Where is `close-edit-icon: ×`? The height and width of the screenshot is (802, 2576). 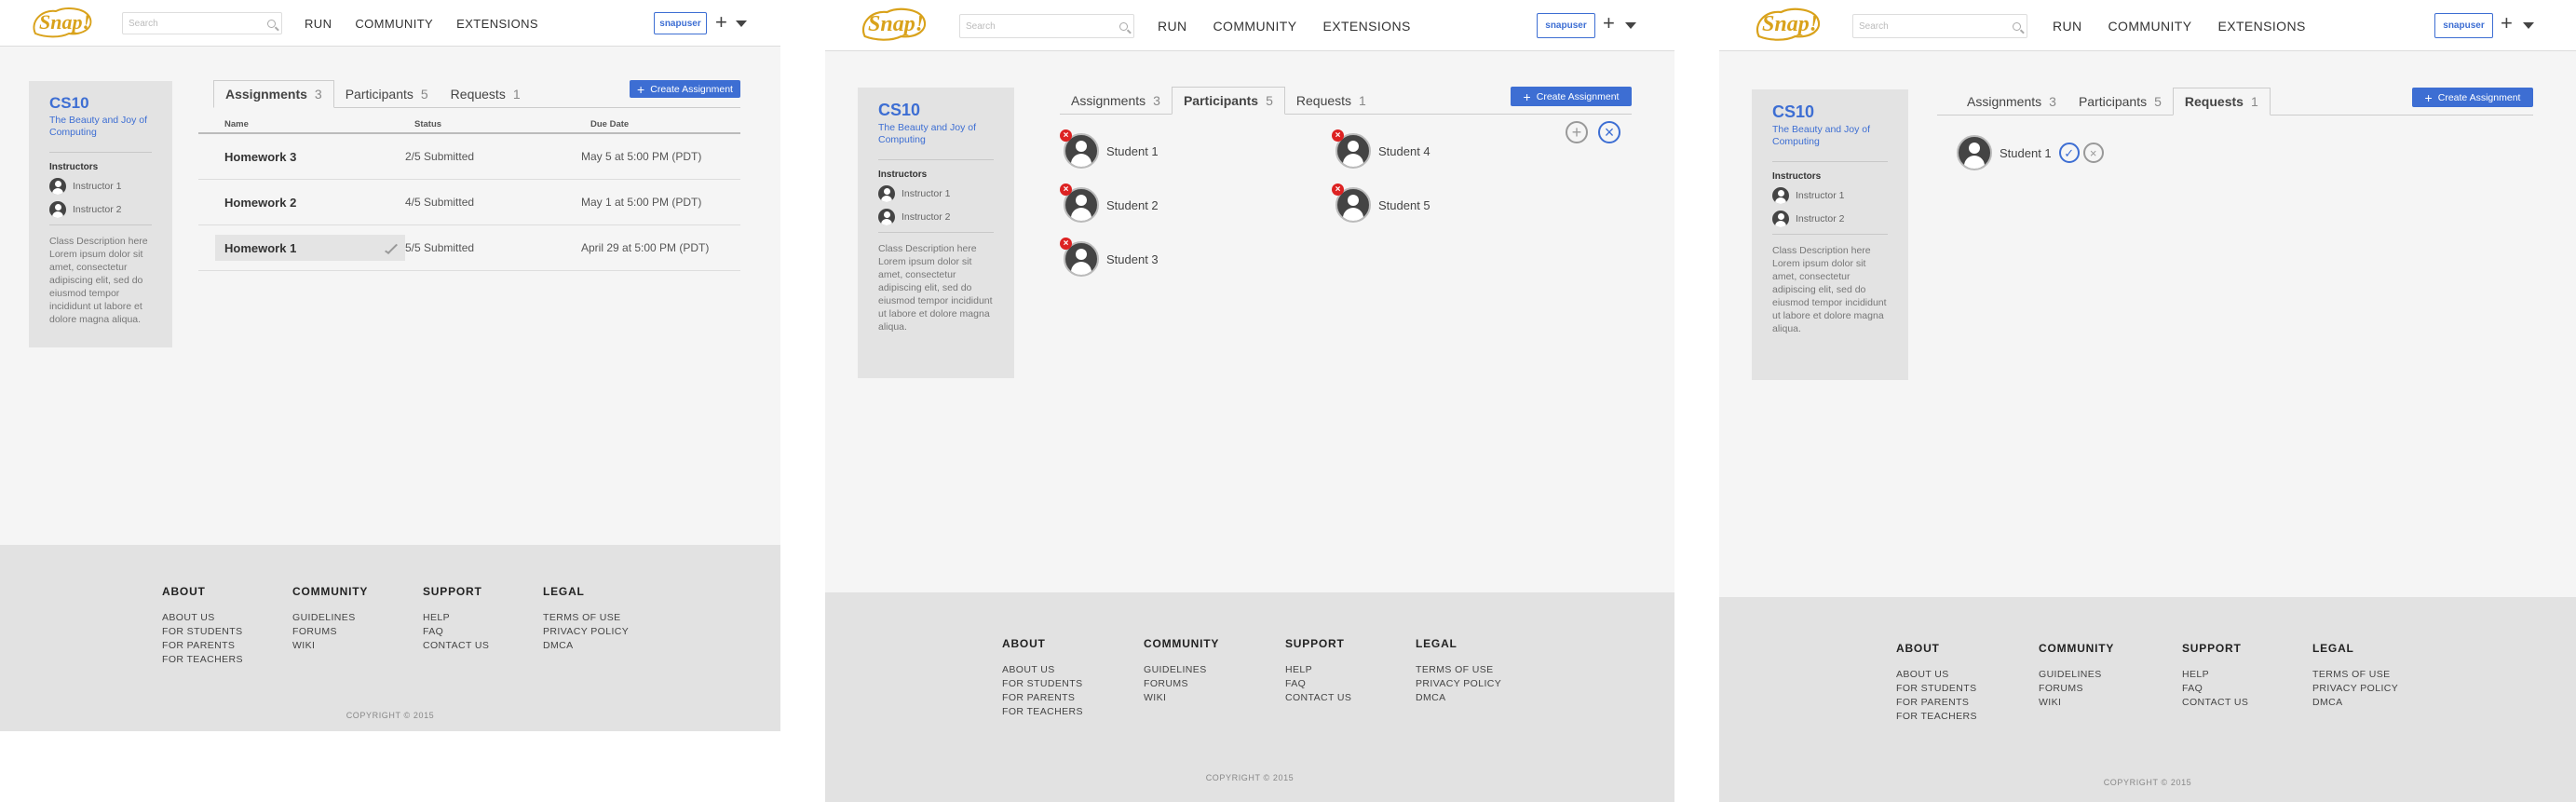
close-edit-icon: × is located at coordinates (1609, 132).